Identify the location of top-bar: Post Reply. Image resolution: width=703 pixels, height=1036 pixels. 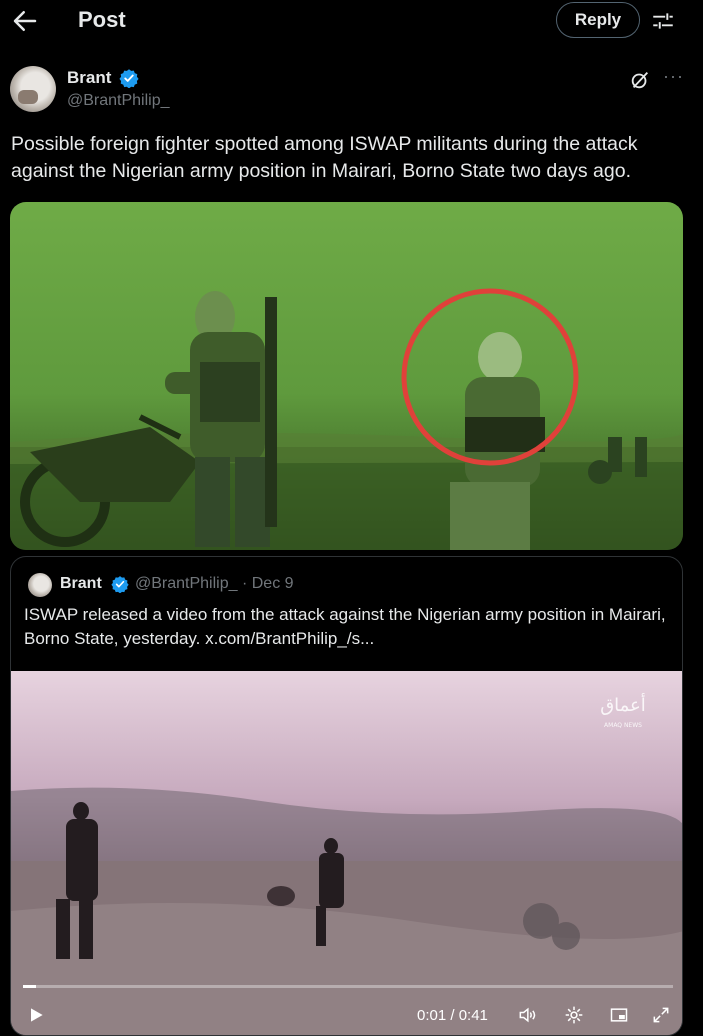
(351, 22).